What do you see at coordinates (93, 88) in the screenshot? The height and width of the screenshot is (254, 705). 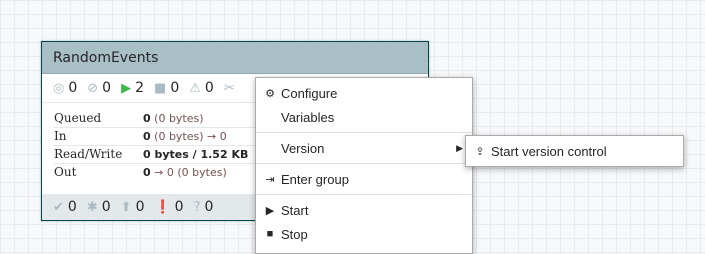 I see `not-transmitting-icon: ⊘` at bounding box center [93, 88].